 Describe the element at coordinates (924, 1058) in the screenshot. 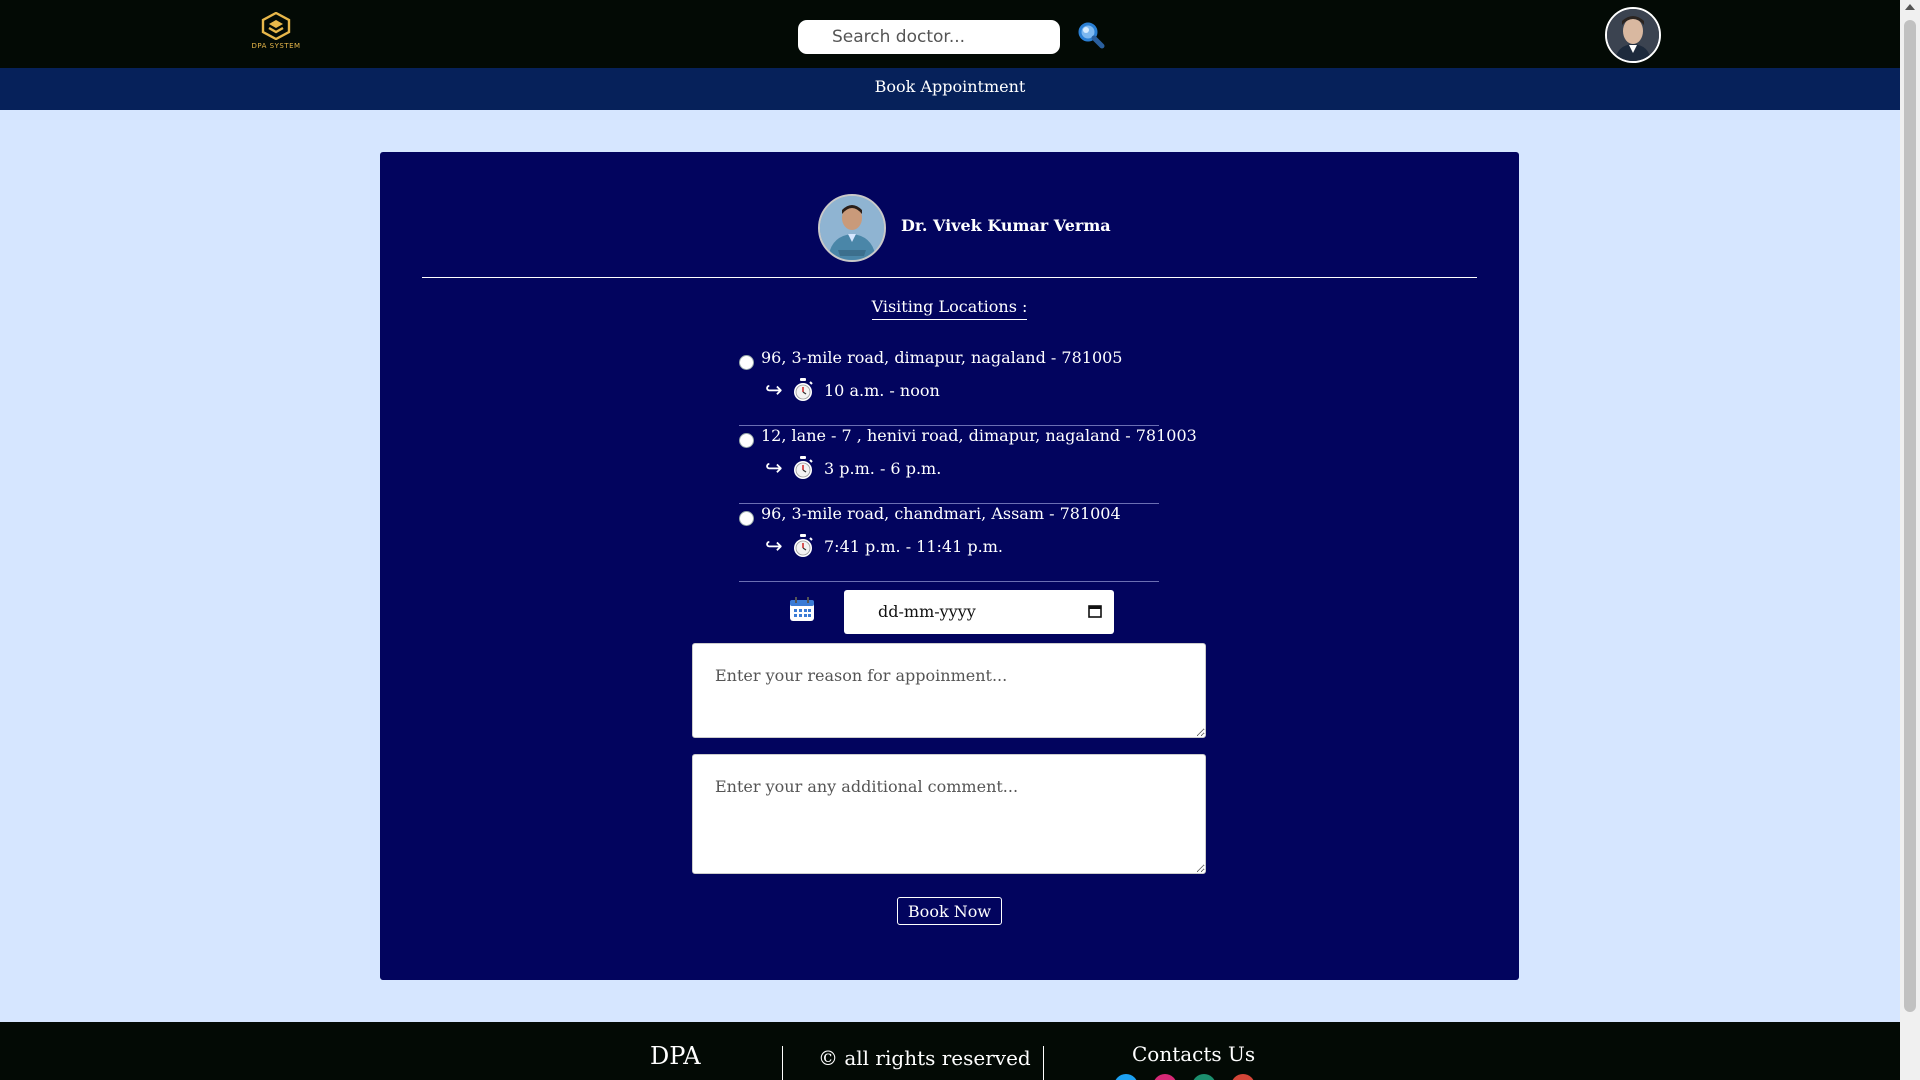

I see `footer-rights: © all rights reserved` at that location.